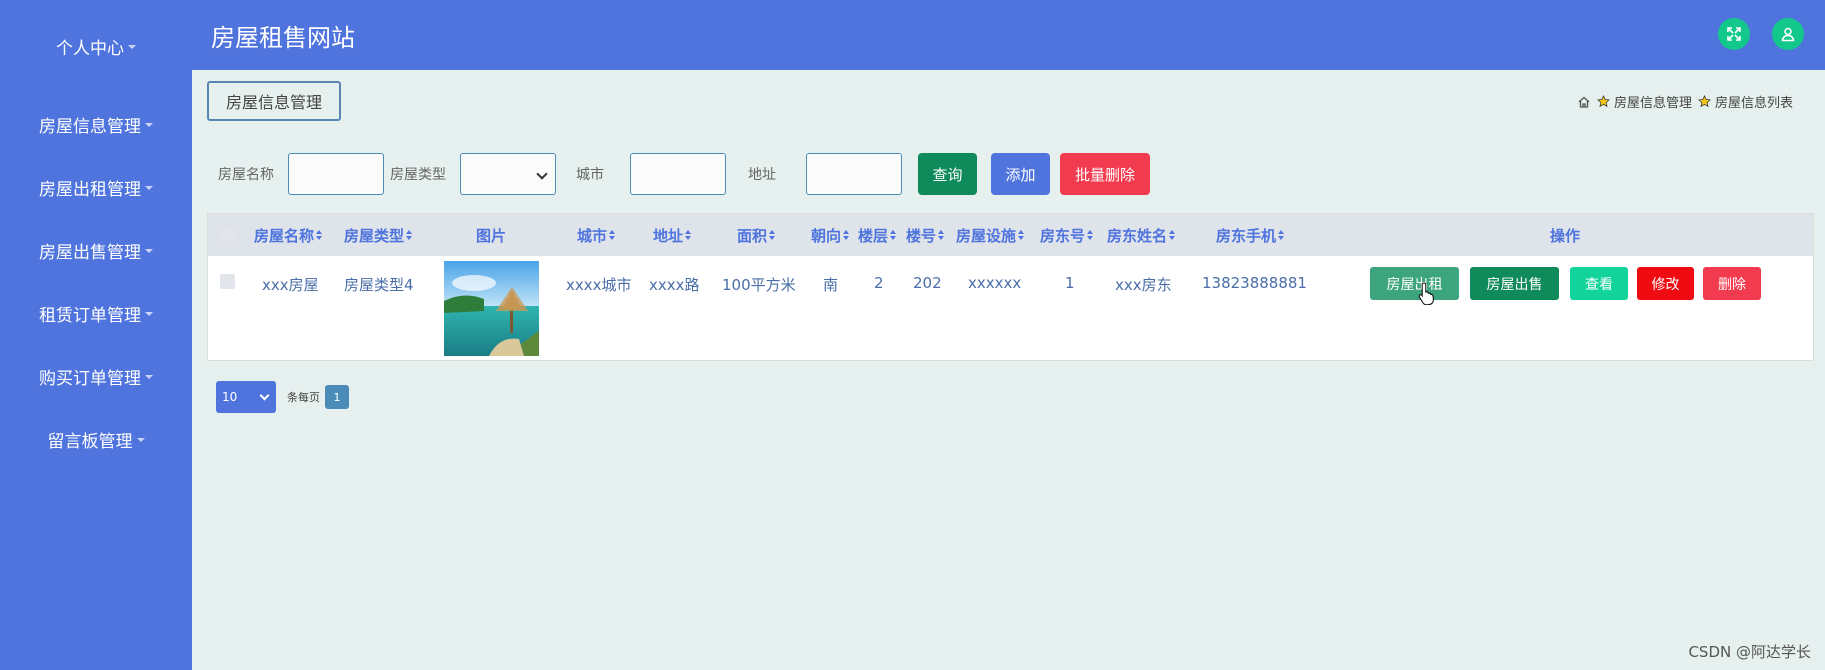  What do you see at coordinates (1063, 235) in the screenshot?
I see `column-header-label: 房东号` at bounding box center [1063, 235].